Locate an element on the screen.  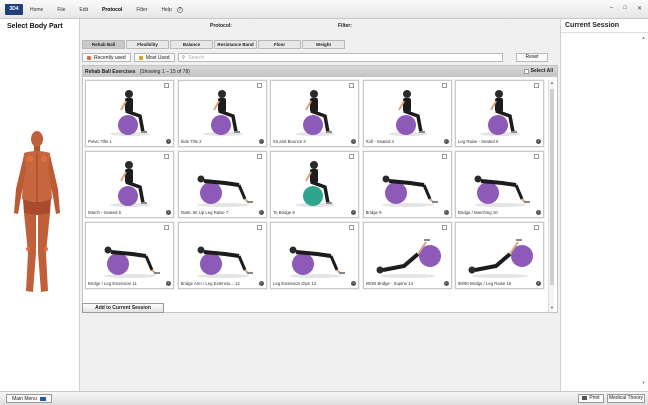
help-icon: ? is located at coordinates (179, 9).